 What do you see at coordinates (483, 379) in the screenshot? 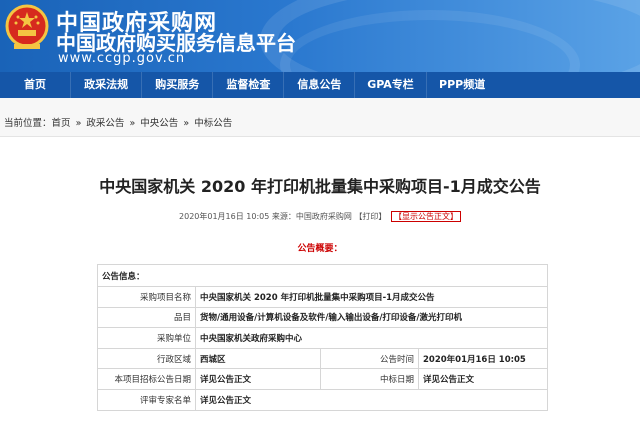
I see `cell-value-award-date: 详见公告正文` at bounding box center [483, 379].